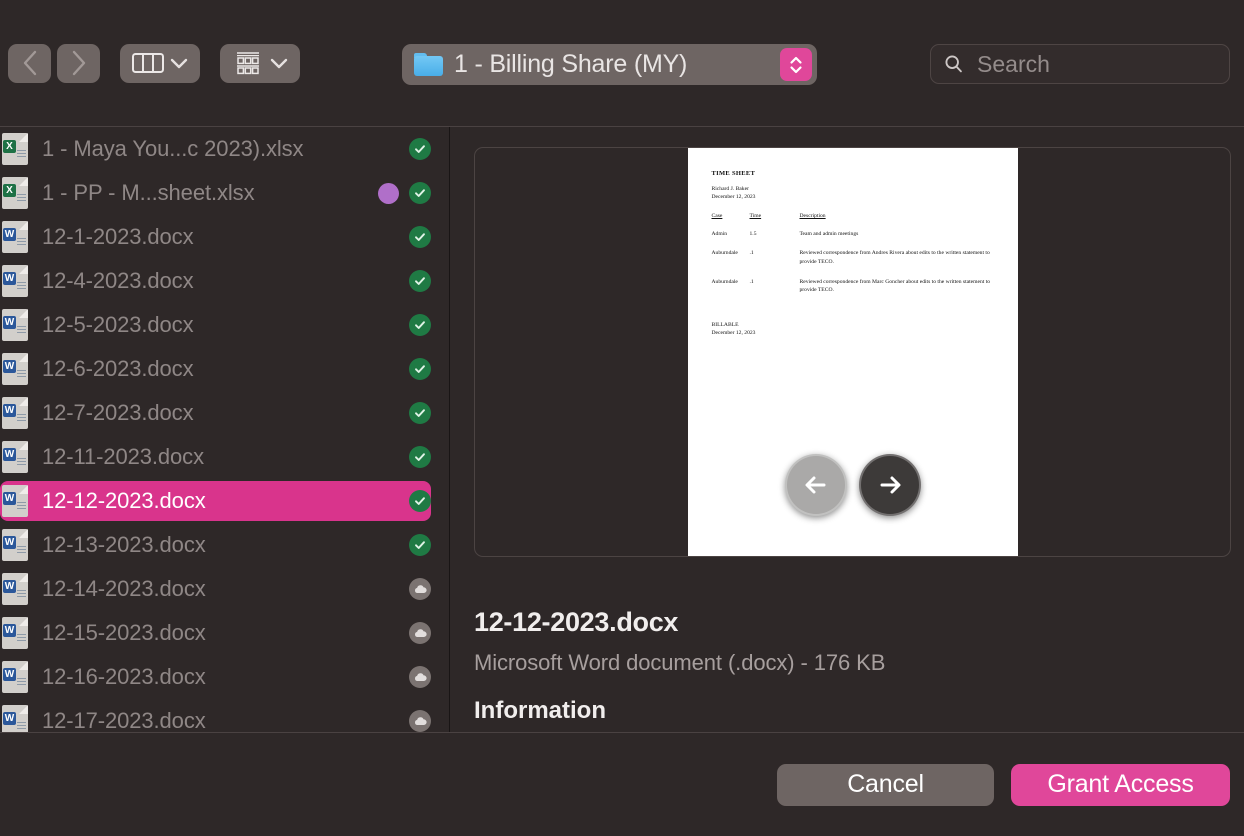 Image resolution: width=1244 pixels, height=836 pixels. I want to click on preview-col-time: Time, so click(755, 215).